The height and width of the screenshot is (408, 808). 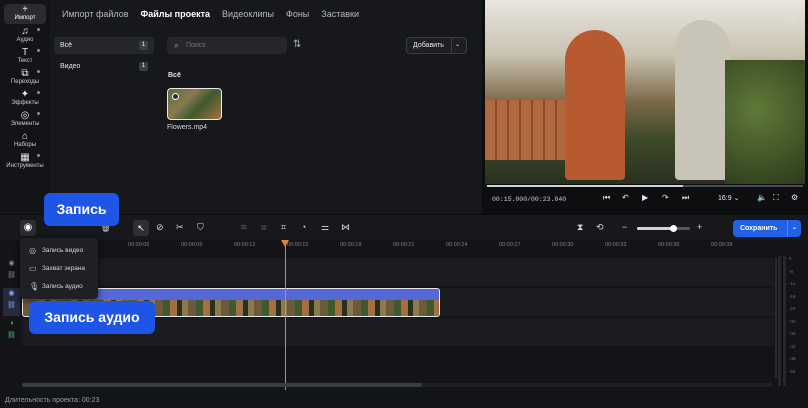 I want to click on menu-item-label: Захват экрана, so click(x=64, y=268).